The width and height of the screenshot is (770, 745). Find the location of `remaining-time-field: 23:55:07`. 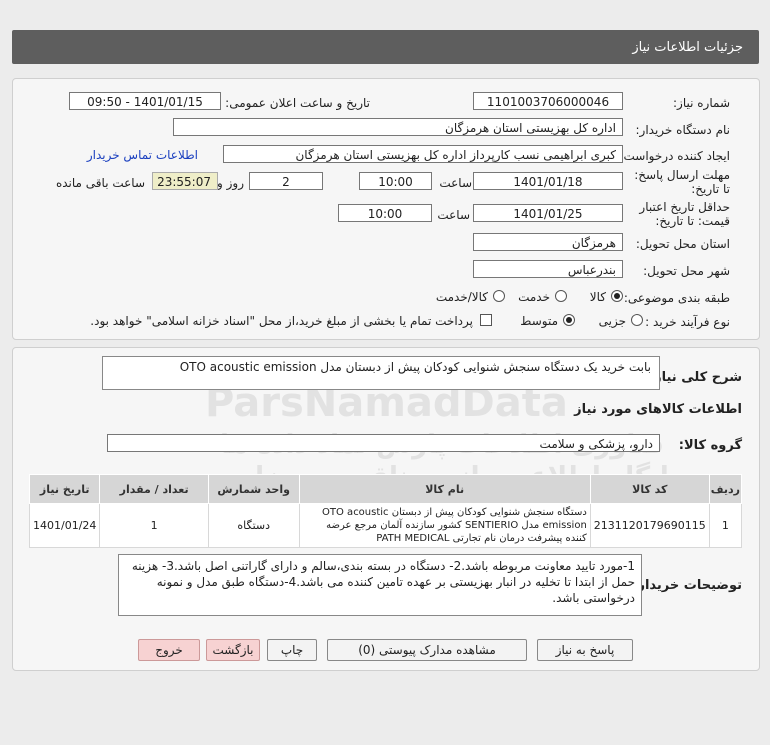

remaining-time-field: 23:55:07 is located at coordinates (185, 181).